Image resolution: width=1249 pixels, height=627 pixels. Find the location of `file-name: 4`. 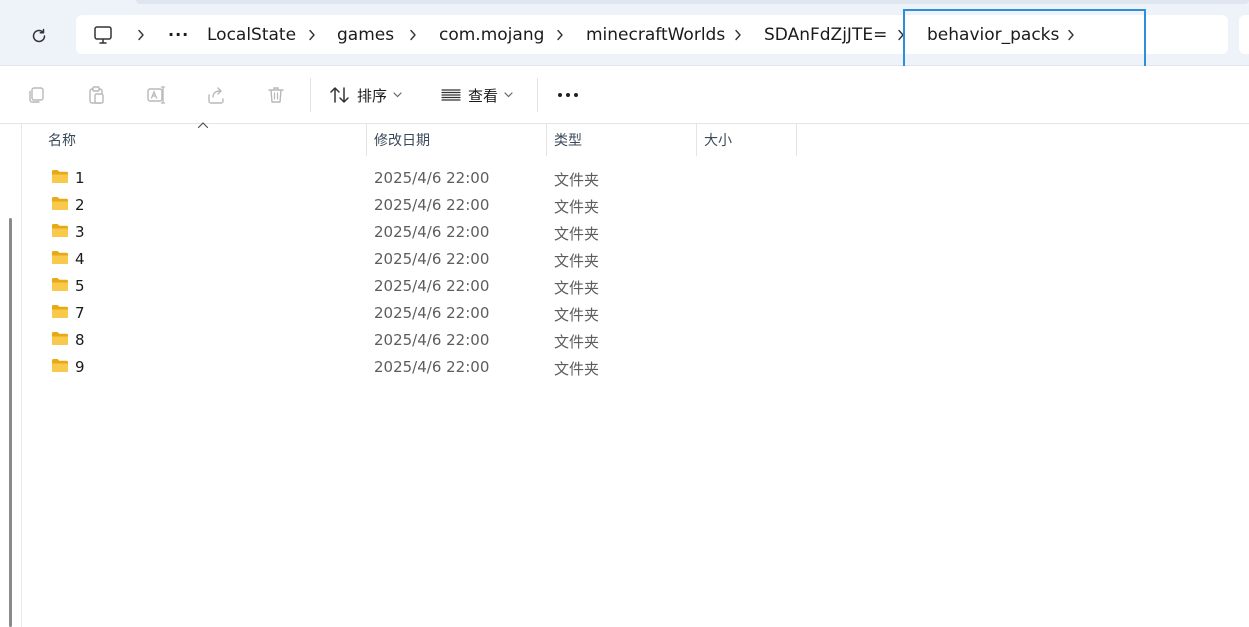

file-name: 4 is located at coordinates (80, 259).